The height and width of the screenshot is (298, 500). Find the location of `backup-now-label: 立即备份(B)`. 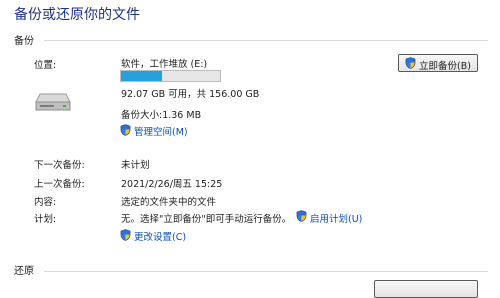

backup-now-label: 立即备份(B) is located at coordinates (445, 66).